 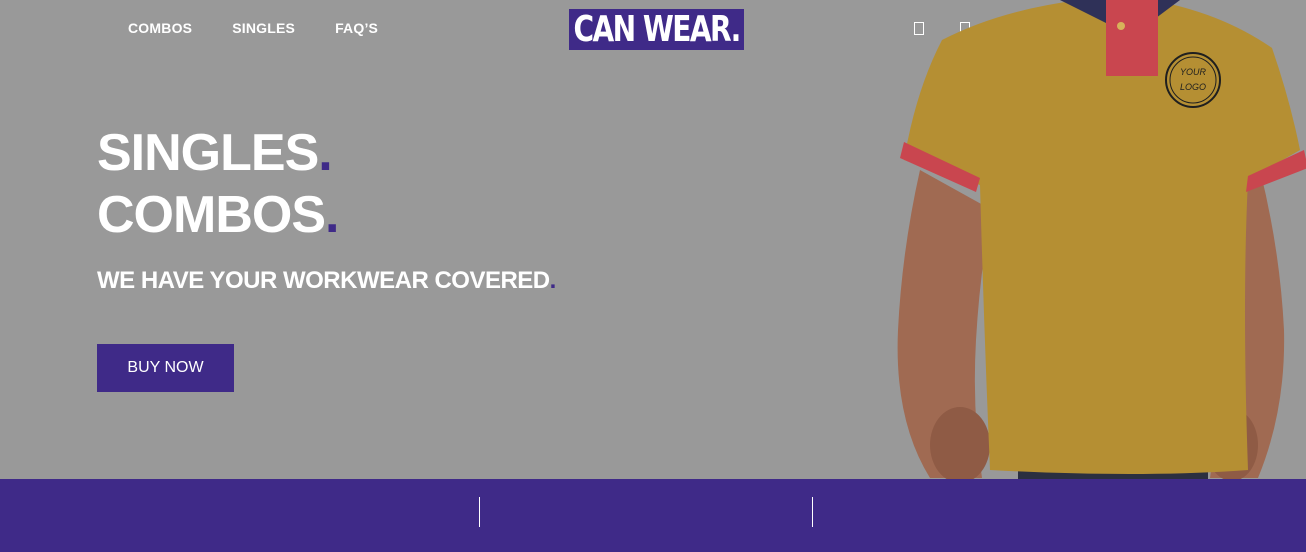 I want to click on divider-left, so click(x=479, y=512).